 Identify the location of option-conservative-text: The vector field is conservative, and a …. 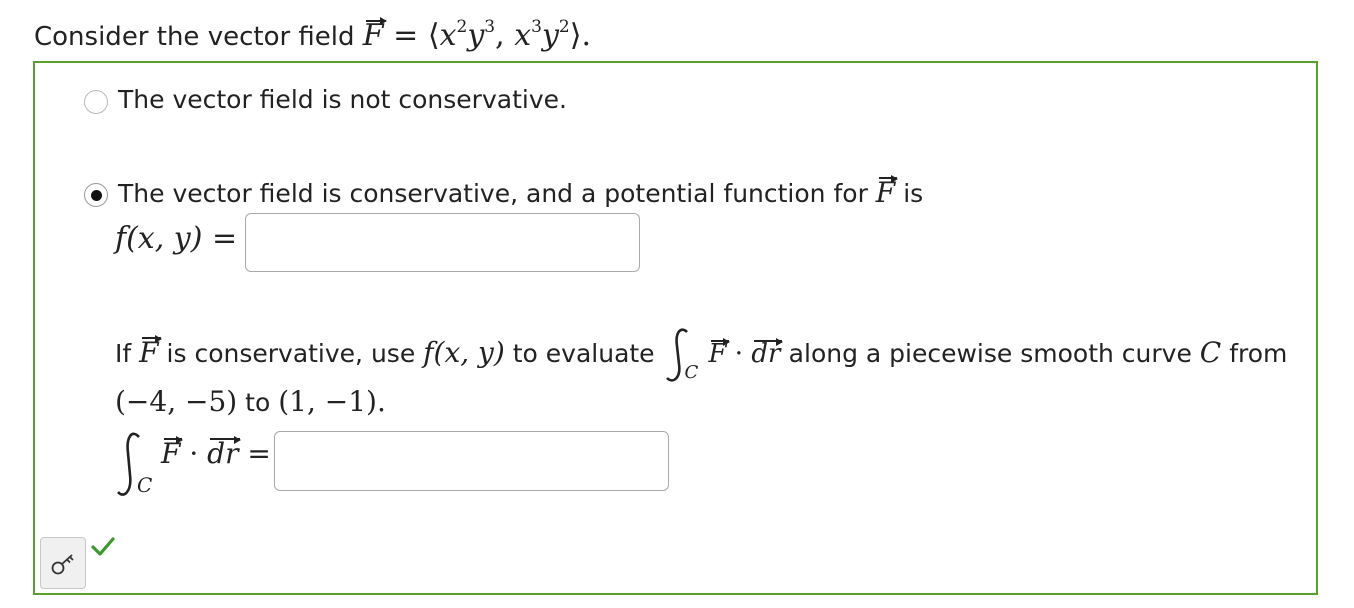
(493, 193).